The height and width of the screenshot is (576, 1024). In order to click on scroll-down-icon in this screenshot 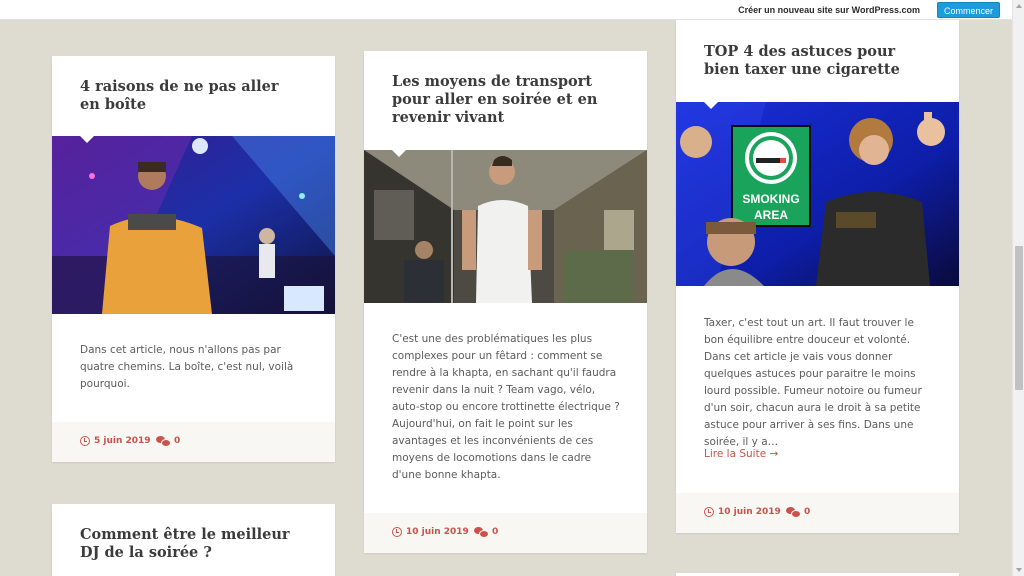, I will do `click(1019, 570)`.